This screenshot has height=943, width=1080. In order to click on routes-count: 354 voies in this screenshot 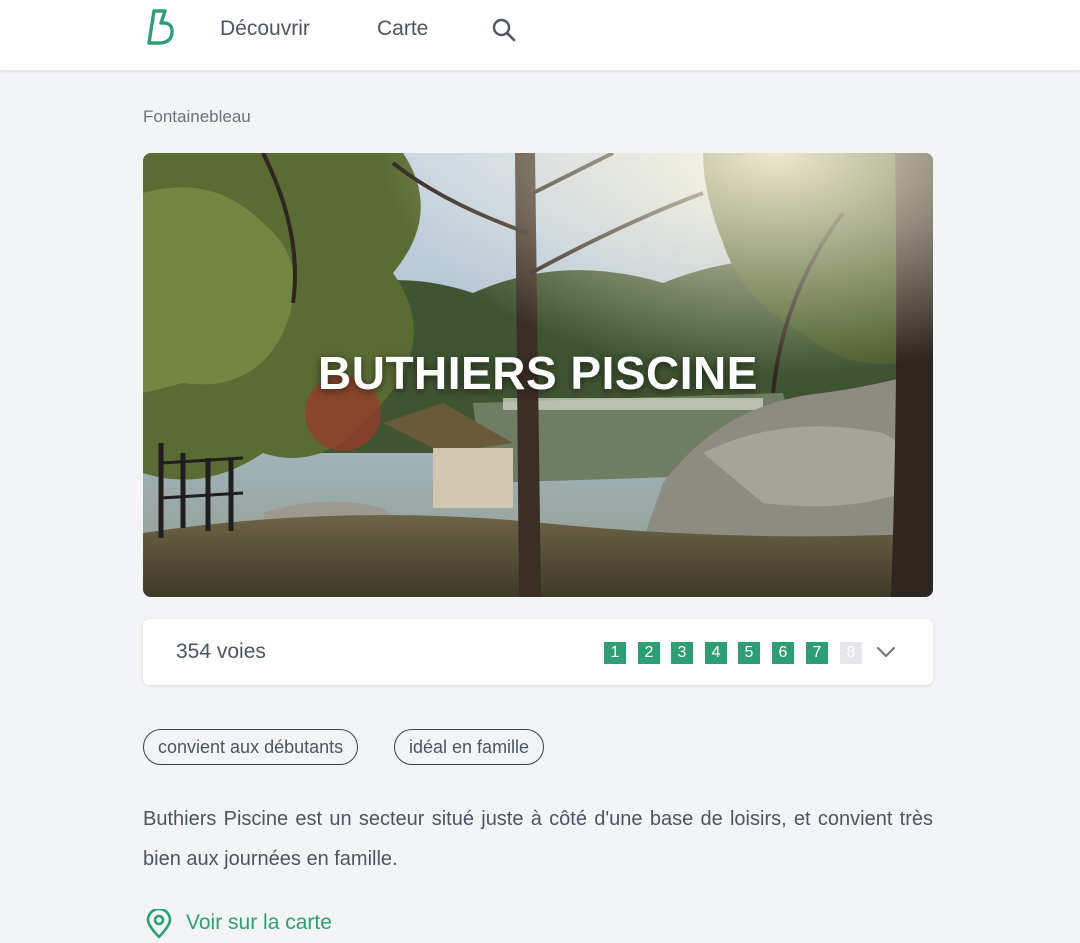, I will do `click(221, 651)`.